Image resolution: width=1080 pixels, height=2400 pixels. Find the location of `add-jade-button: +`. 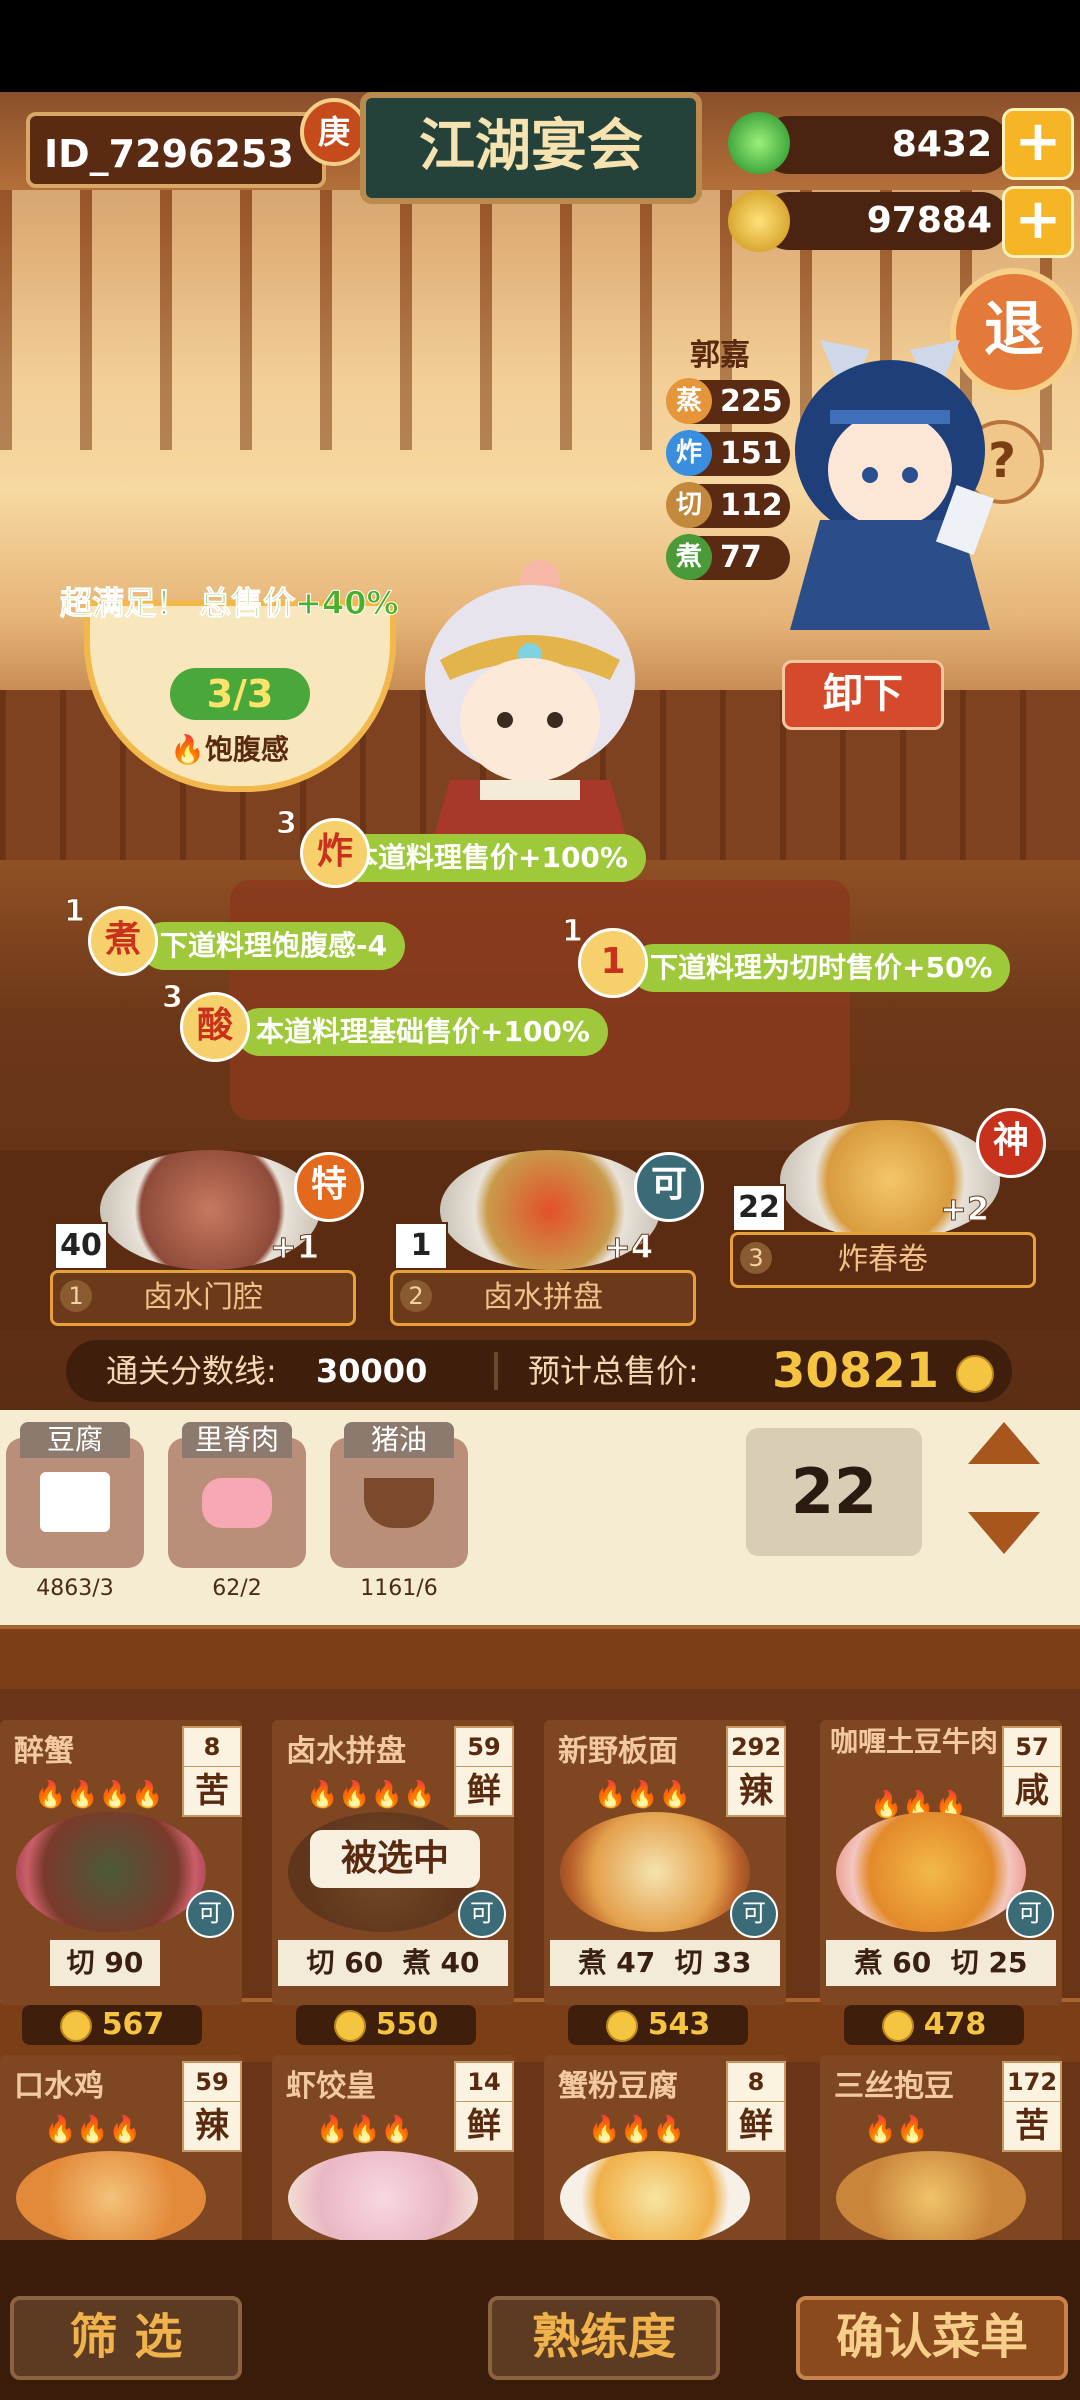

add-jade-button: + is located at coordinates (1038, 144).